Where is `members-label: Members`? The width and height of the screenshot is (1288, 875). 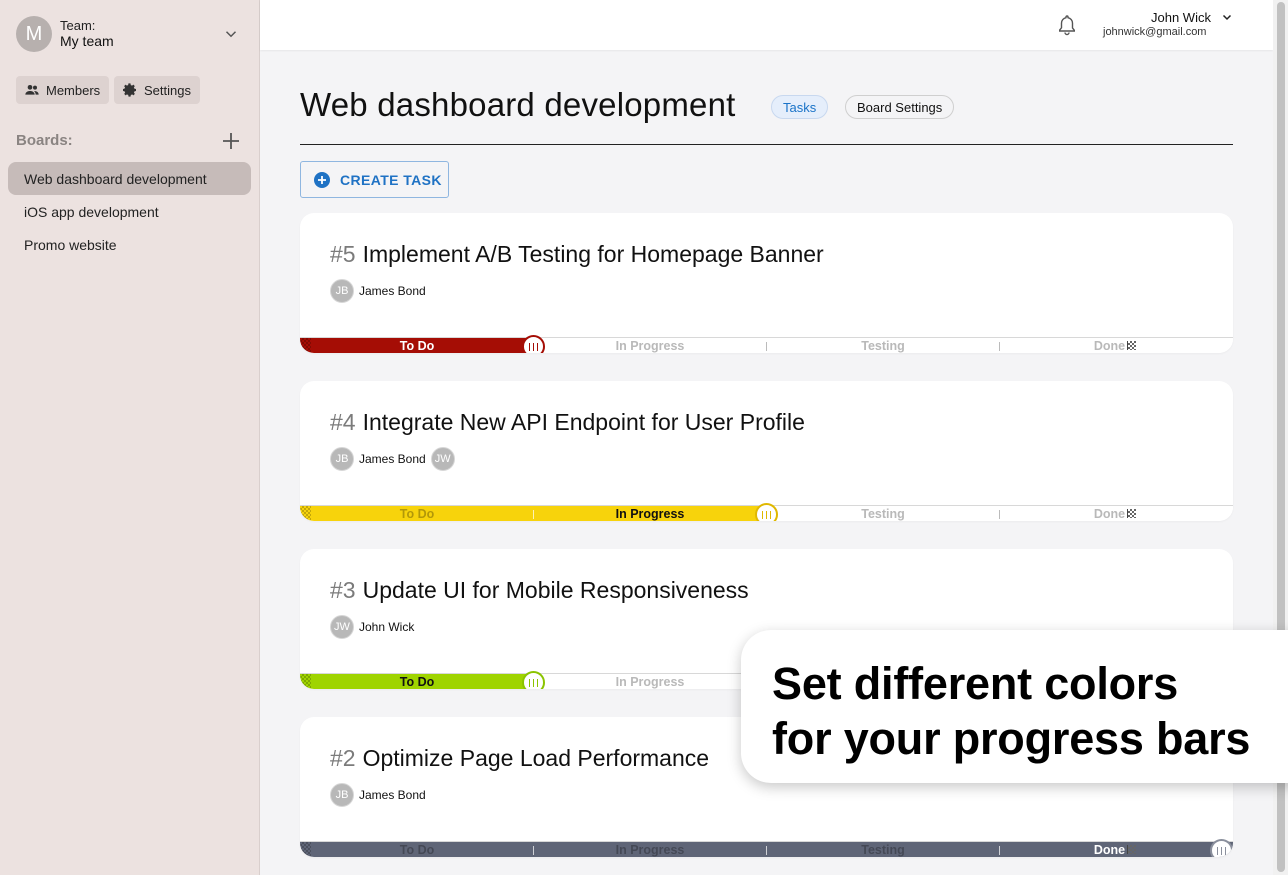
members-label: Members is located at coordinates (73, 90).